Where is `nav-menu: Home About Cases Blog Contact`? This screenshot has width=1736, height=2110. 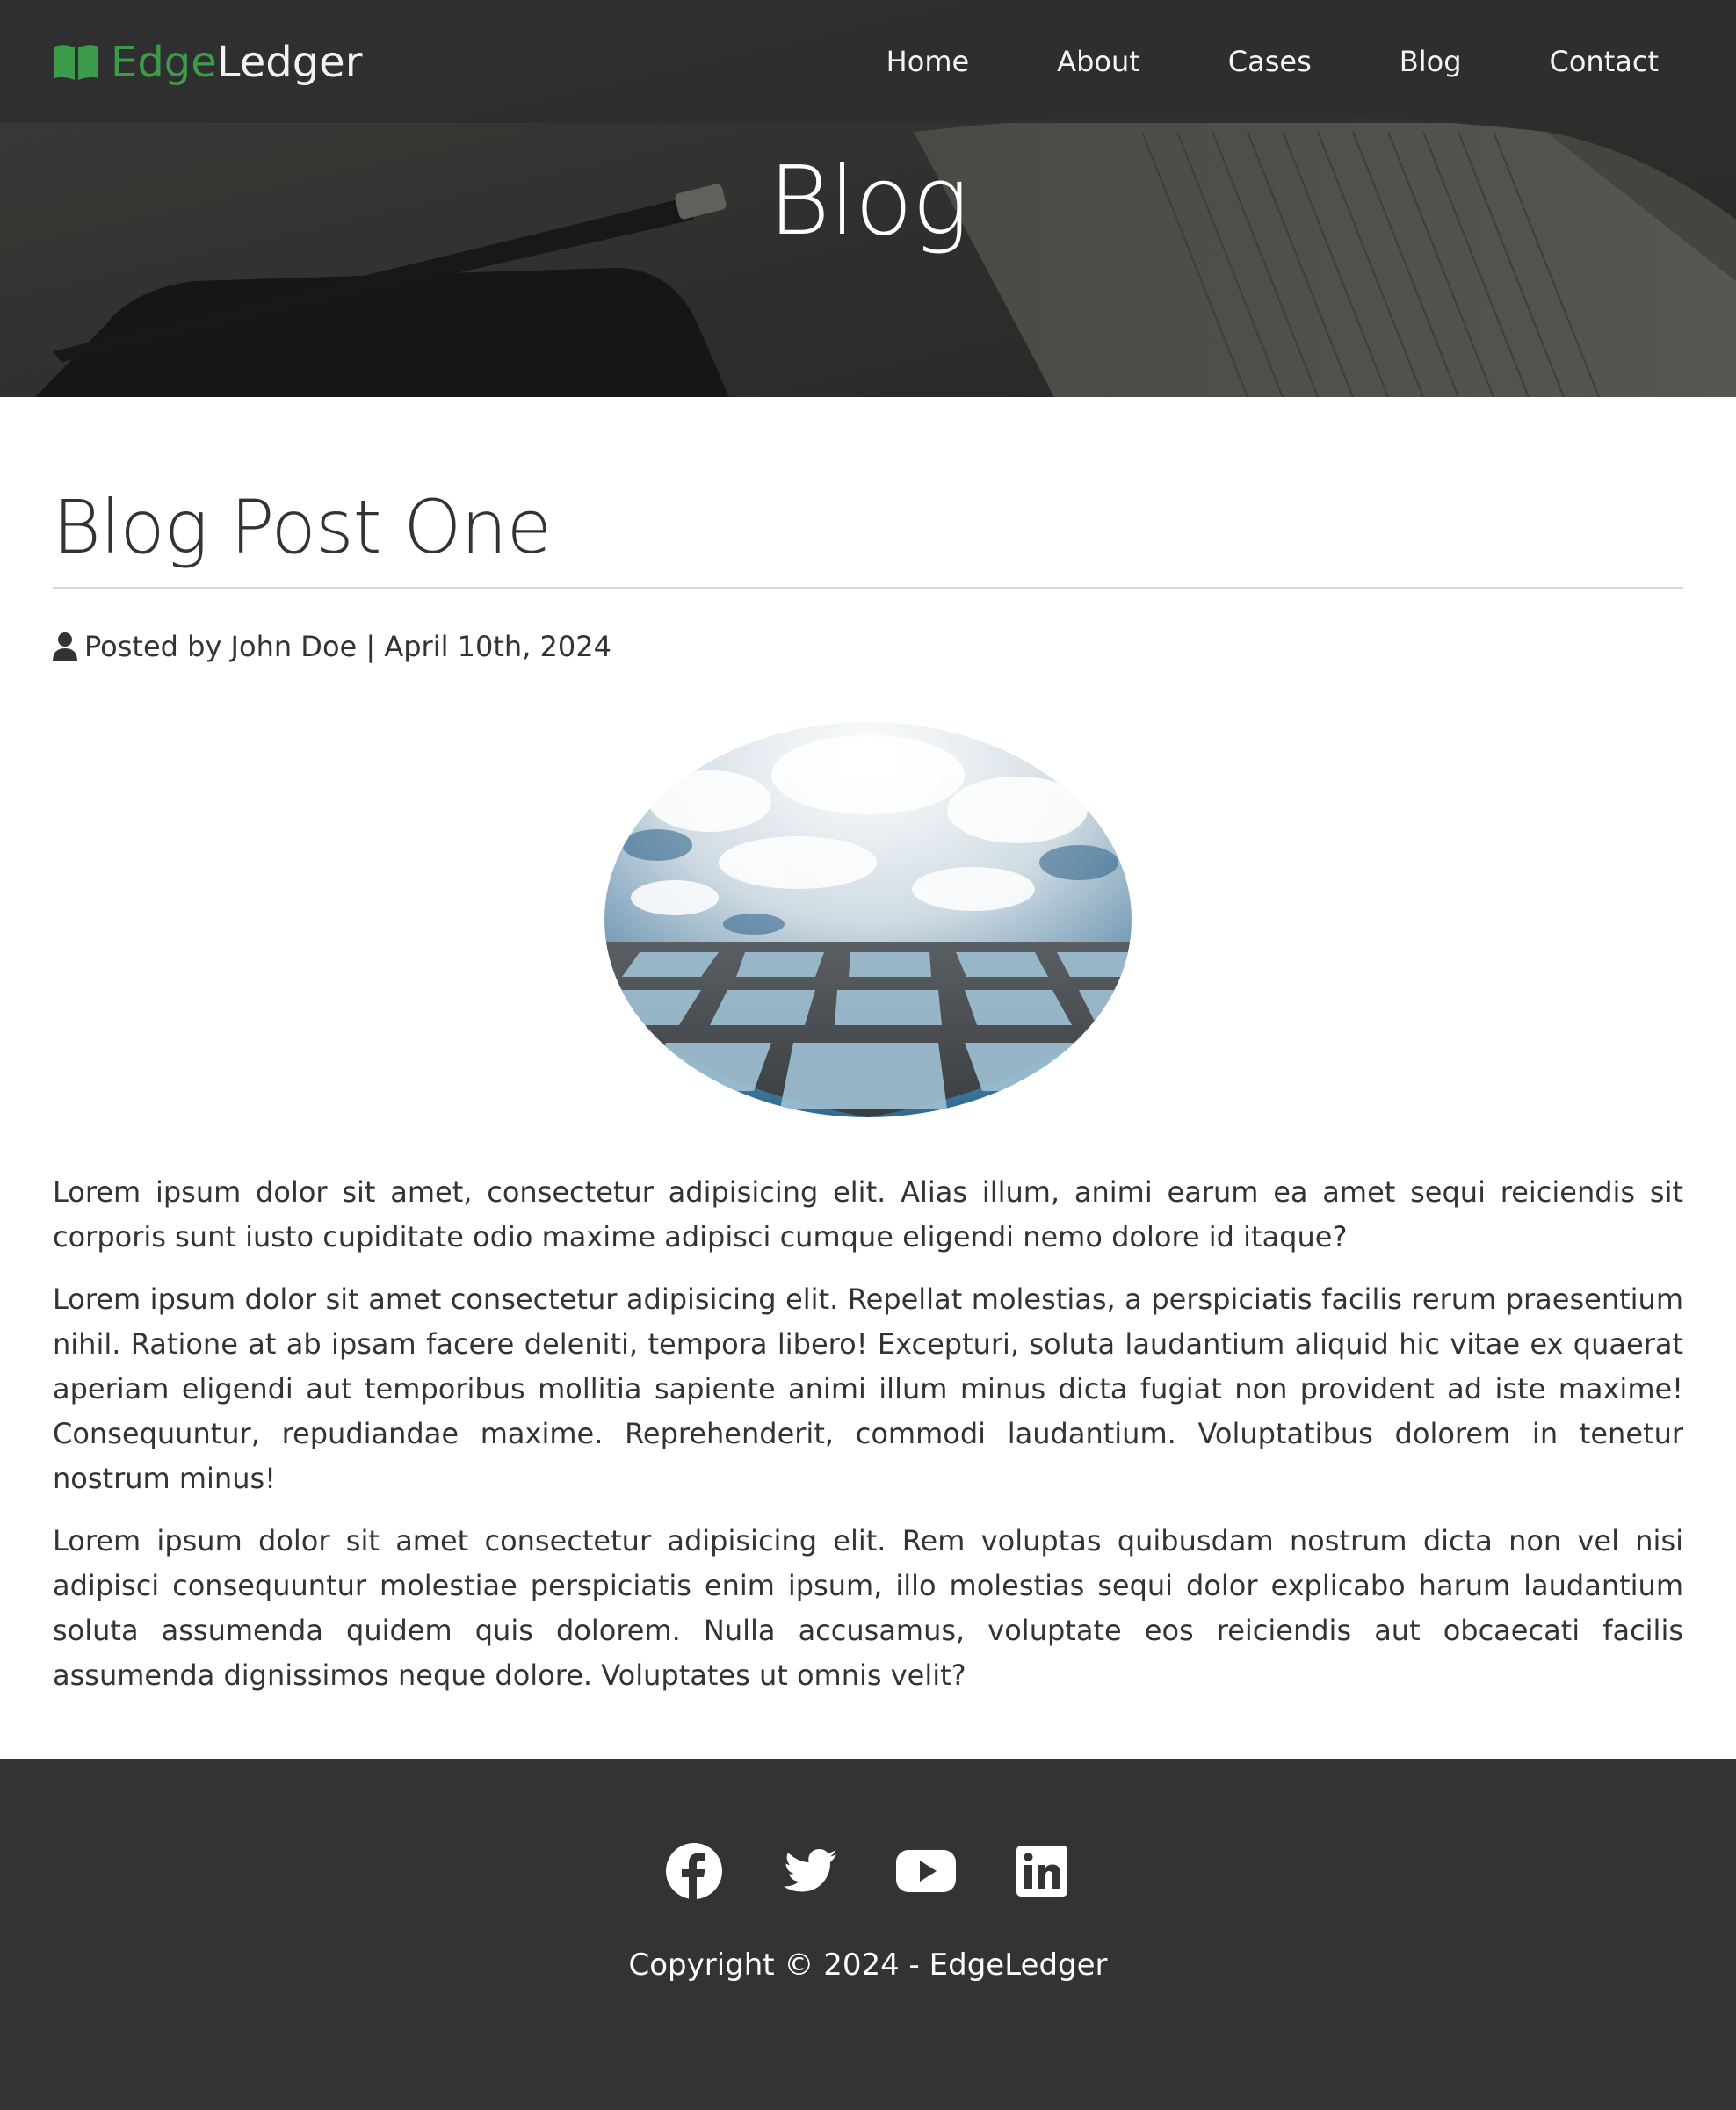 nav-menu: Home About Cases Blog Contact is located at coordinates (1229, 62).